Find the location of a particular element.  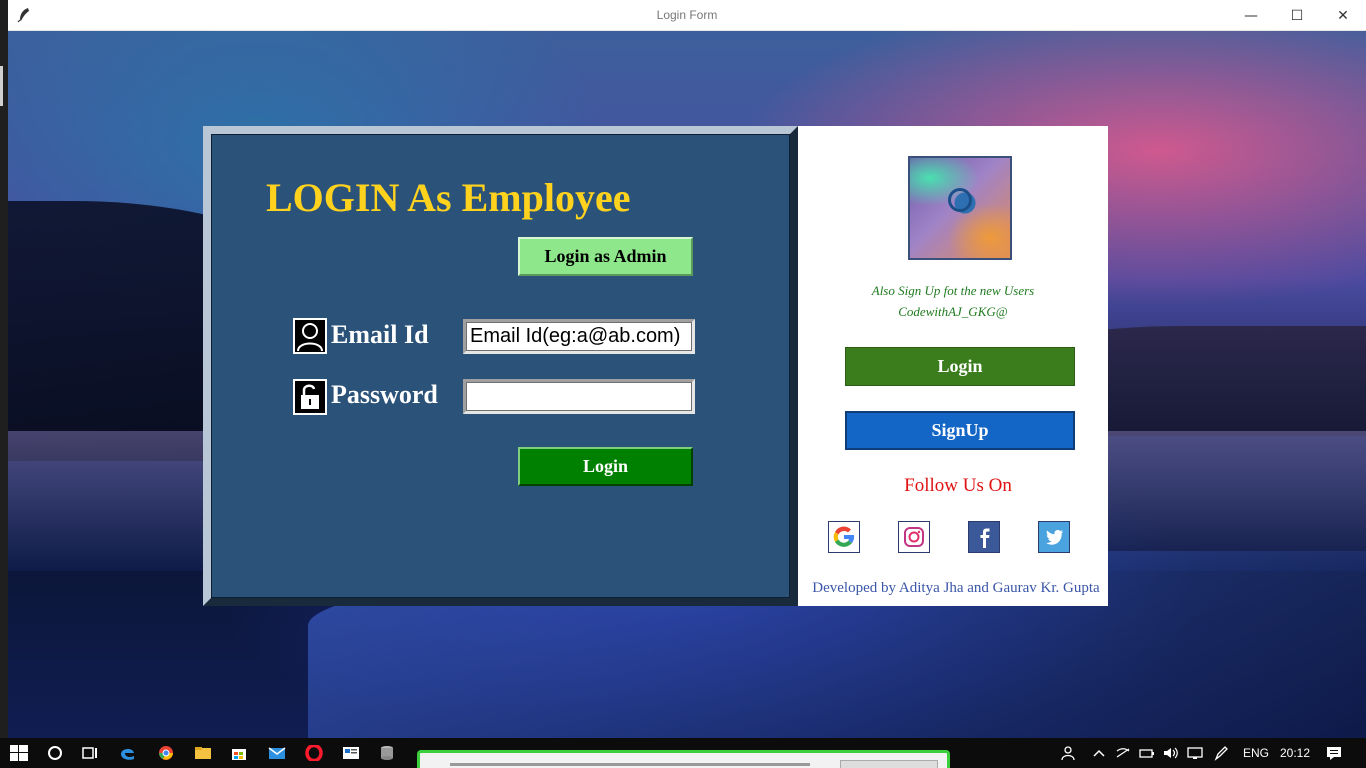

twitter-icon is located at coordinates (1054, 537).